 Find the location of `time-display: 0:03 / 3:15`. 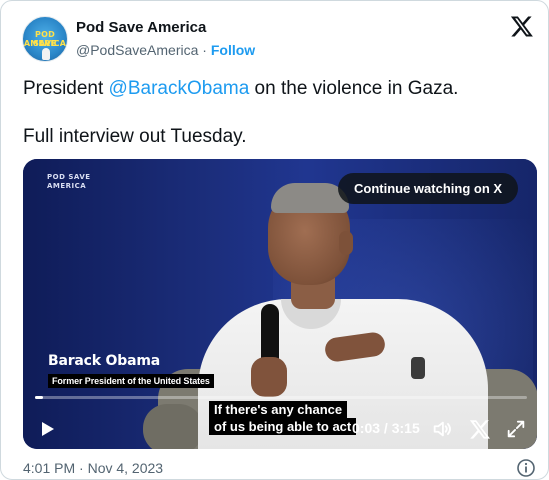

time-display: 0:03 / 3:15 is located at coordinates (386, 428).